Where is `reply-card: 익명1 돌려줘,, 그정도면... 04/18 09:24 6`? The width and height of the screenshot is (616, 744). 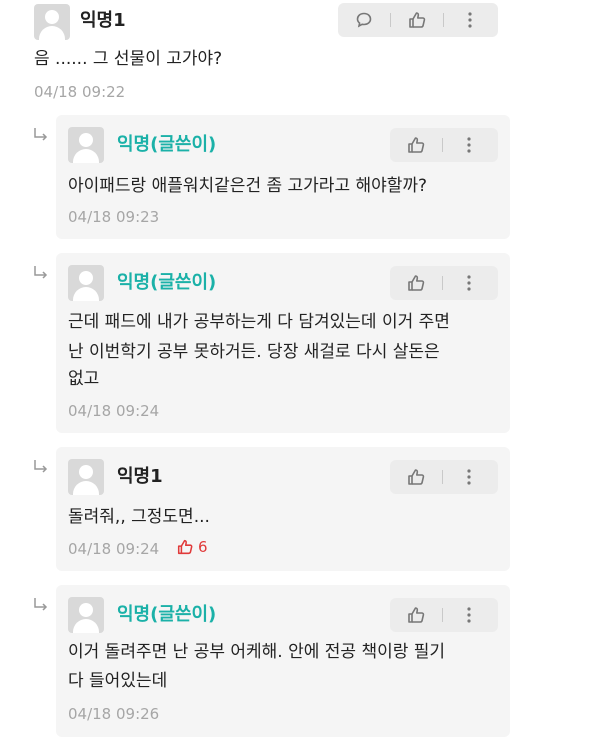
reply-card: 익명1 돌려줘,, 그정도면... 04/18 09:24 6 is located at coordinates (283, 509).